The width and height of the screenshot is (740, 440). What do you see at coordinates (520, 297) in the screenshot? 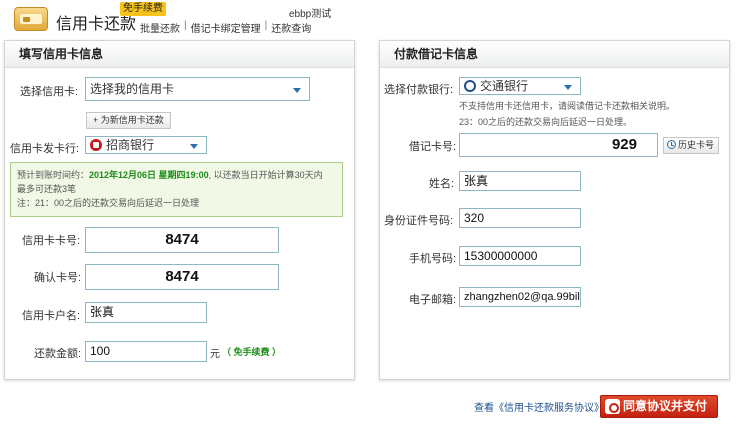
I see `email-input: zhangzhen02@qa.99bill.` at bounding box center [520, 297].